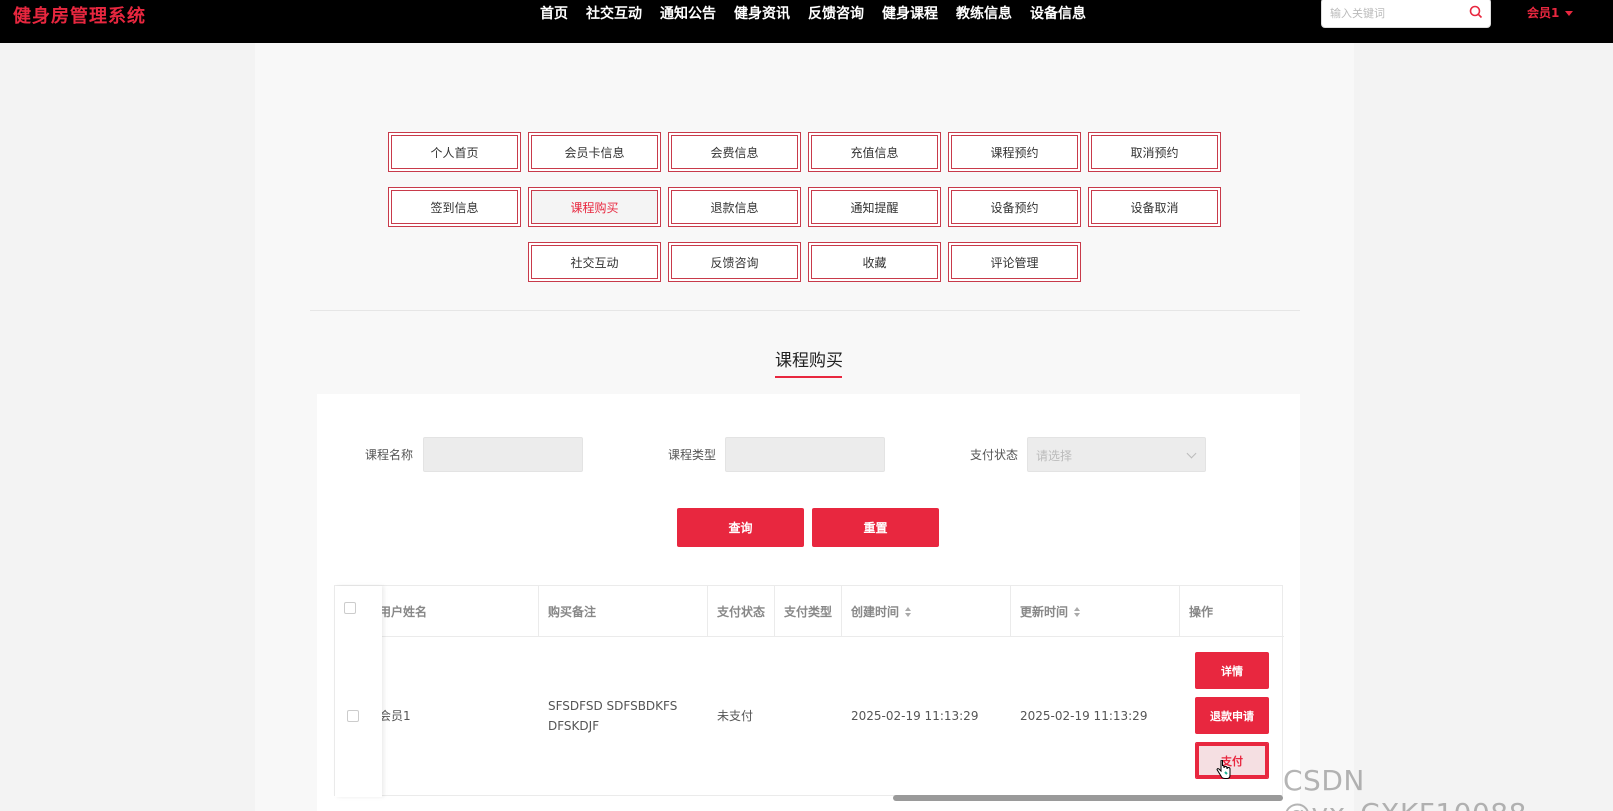 The width and height of the screenshot is (1613, 811). Describe the element at coordinates (926, 611) in the screenshot. I see `col-created-time: 创建时间` at that location.